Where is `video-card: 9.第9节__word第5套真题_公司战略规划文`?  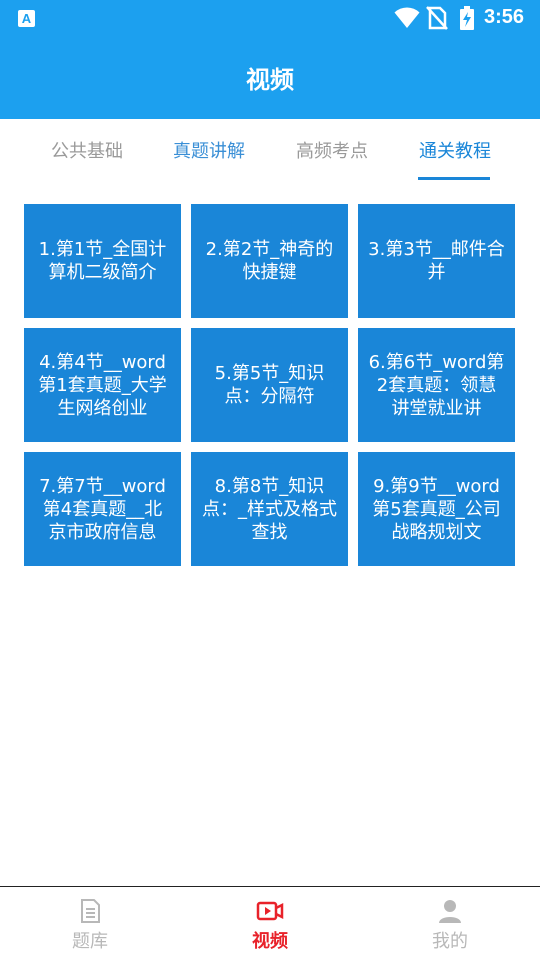
video-card: 9.第9节__word第5套真题_公司战略规划文 is located at coordinates (436, 509).